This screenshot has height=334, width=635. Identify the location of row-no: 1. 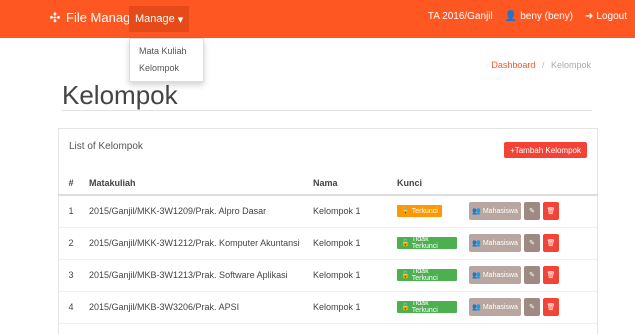
(71, 211).